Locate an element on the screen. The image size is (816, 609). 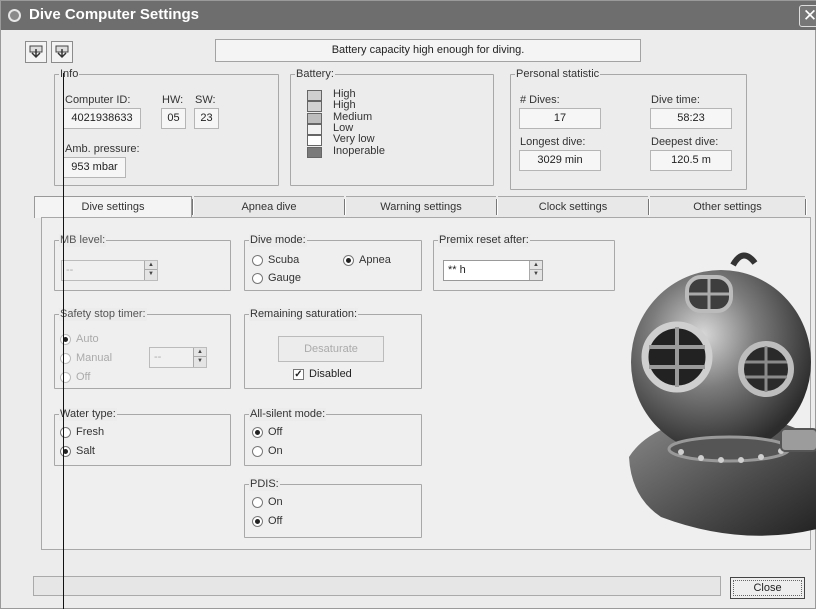
safety-auto-label: Auto is located at coordinates (87, 339).